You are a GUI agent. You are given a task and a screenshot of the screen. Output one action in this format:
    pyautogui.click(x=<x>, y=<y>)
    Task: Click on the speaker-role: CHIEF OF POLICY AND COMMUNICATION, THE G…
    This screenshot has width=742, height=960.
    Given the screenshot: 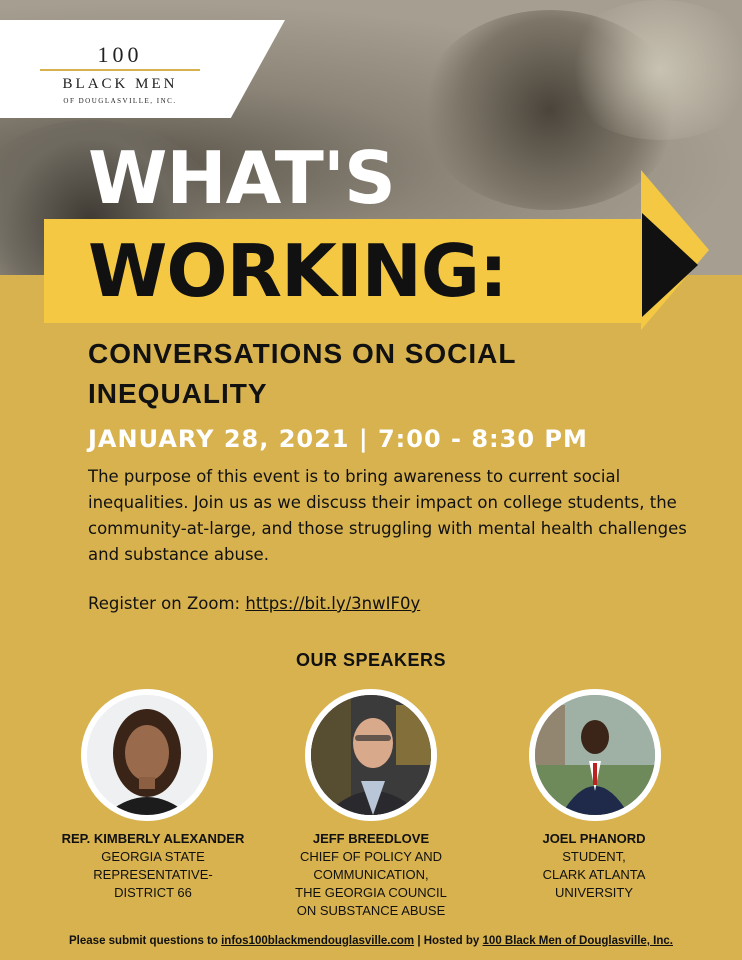 What is the action you would take?
    pyautogui.click(x=371, y=883)
    